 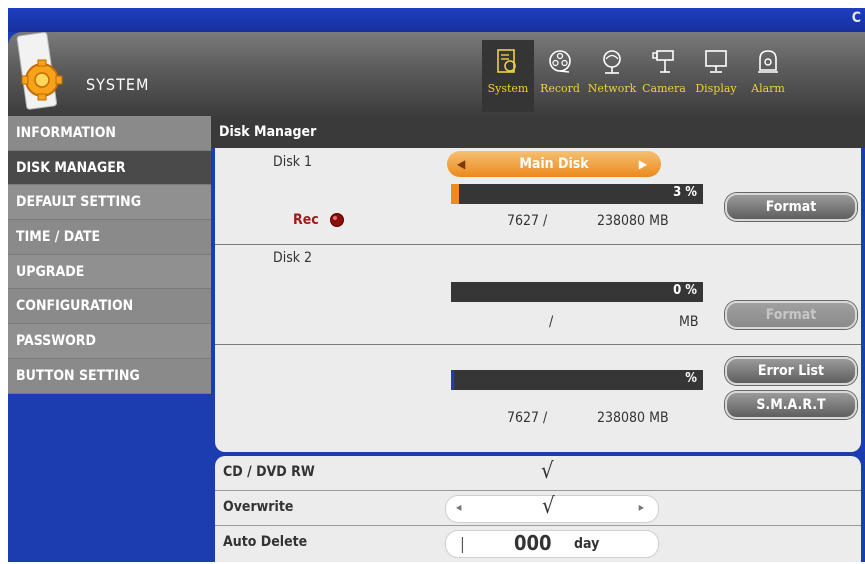 What do you see at coordinates (551, 322) in the screenshot?
I see `disk2-slash: /` at bounding box center [551, 322].